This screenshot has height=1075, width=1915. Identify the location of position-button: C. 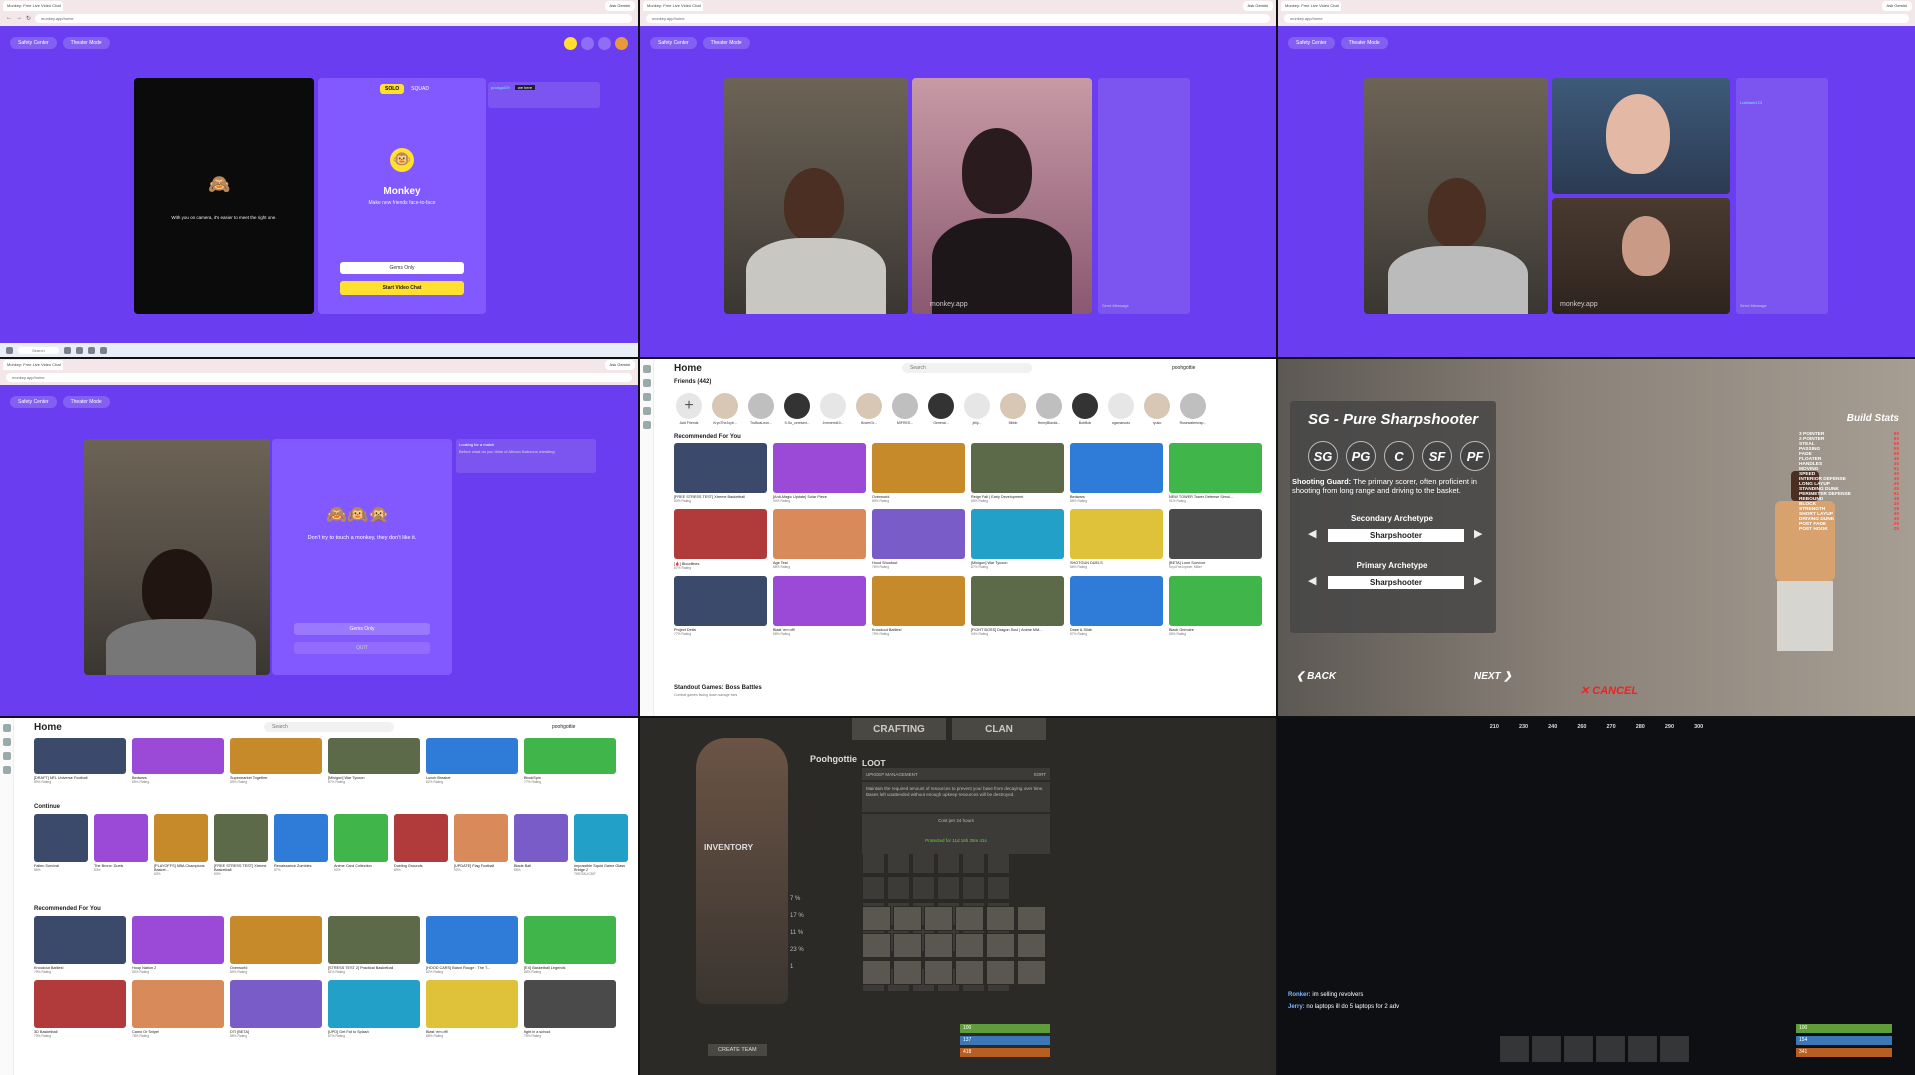
(1399, 456).